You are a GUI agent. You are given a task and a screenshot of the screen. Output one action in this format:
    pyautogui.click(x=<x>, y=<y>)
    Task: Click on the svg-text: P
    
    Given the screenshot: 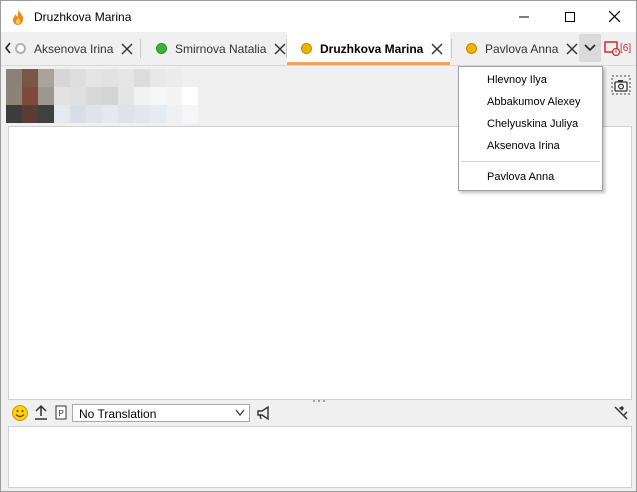 What is the action you would take?
    pyautogui.click(x=61, y=413)
    